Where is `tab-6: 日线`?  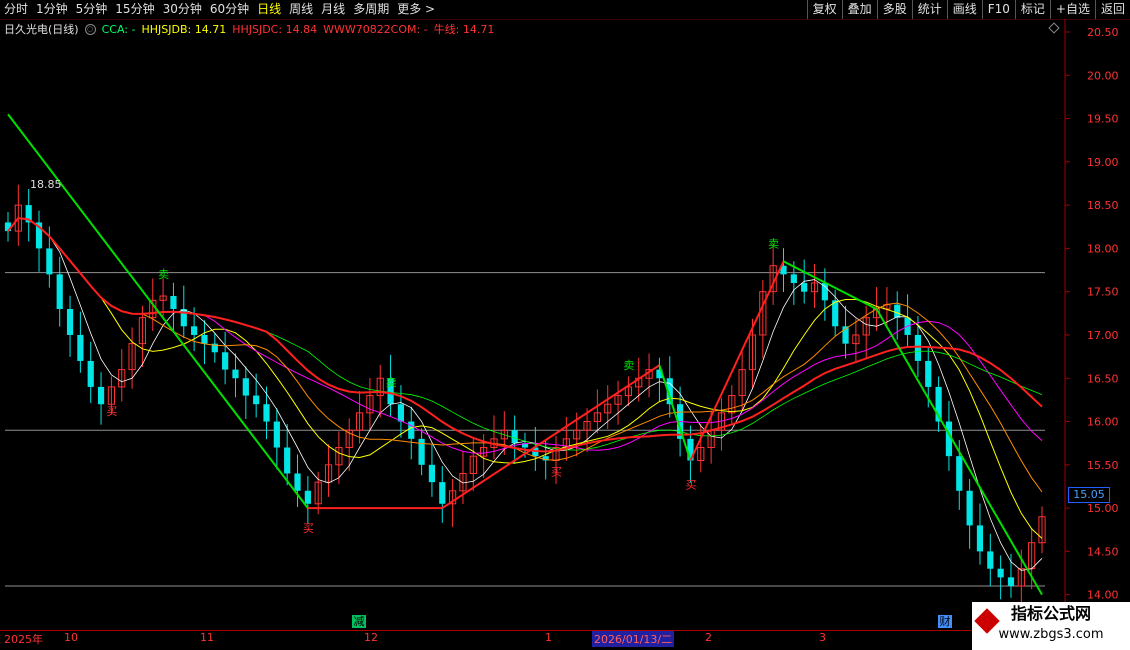 tab-6: 日线 is located at coordinates (269, 9).